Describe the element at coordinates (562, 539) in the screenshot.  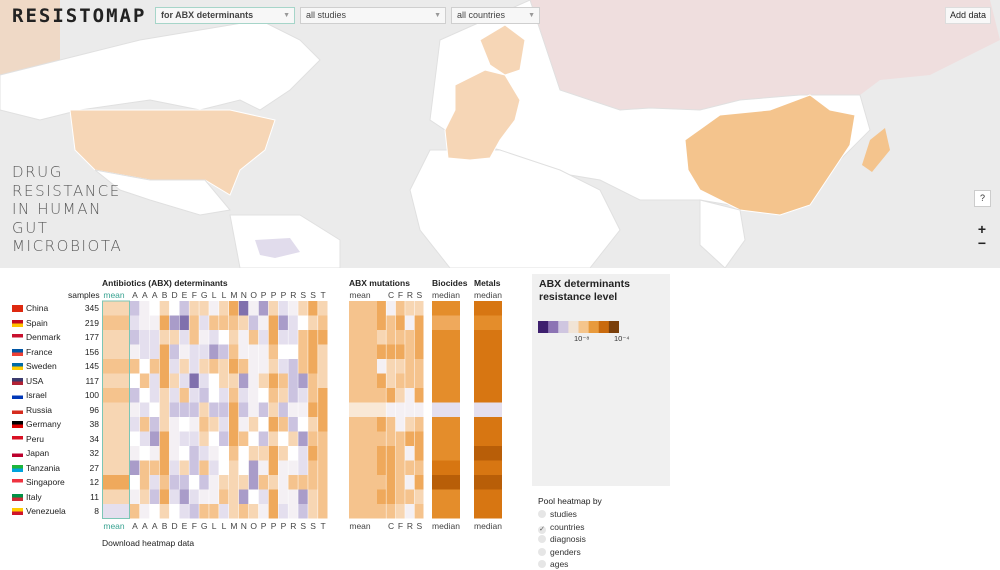
I see `pool-option-diagnosis: diagnosis` at that location.